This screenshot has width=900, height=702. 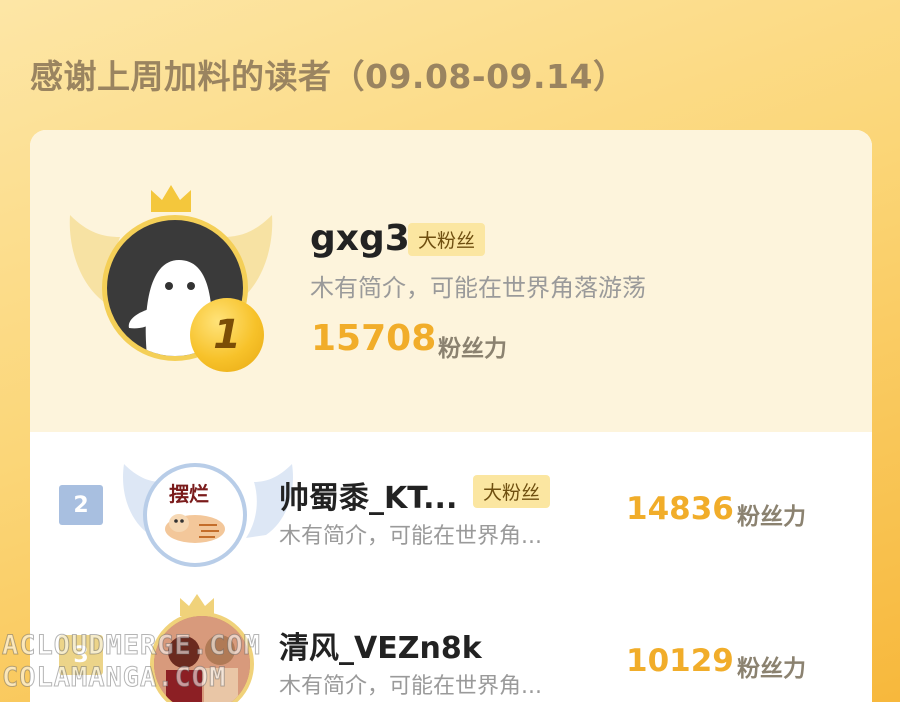 I want to click on avatar: 摆烂, so click(x=195, y=515).